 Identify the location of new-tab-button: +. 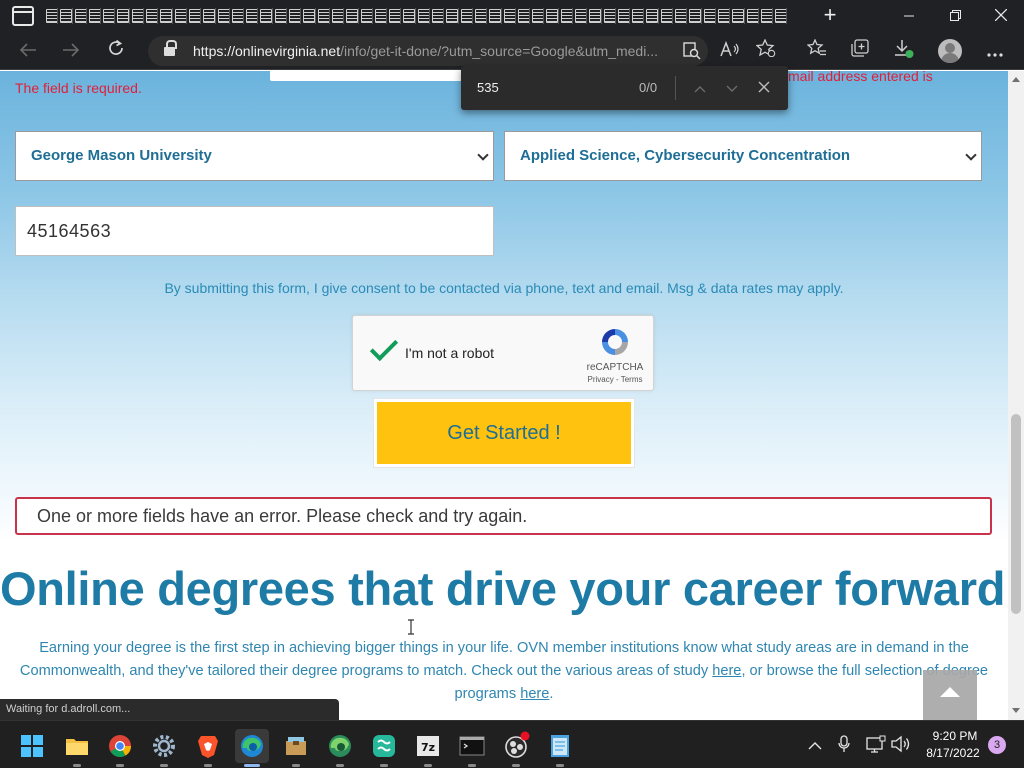
(830, 16).